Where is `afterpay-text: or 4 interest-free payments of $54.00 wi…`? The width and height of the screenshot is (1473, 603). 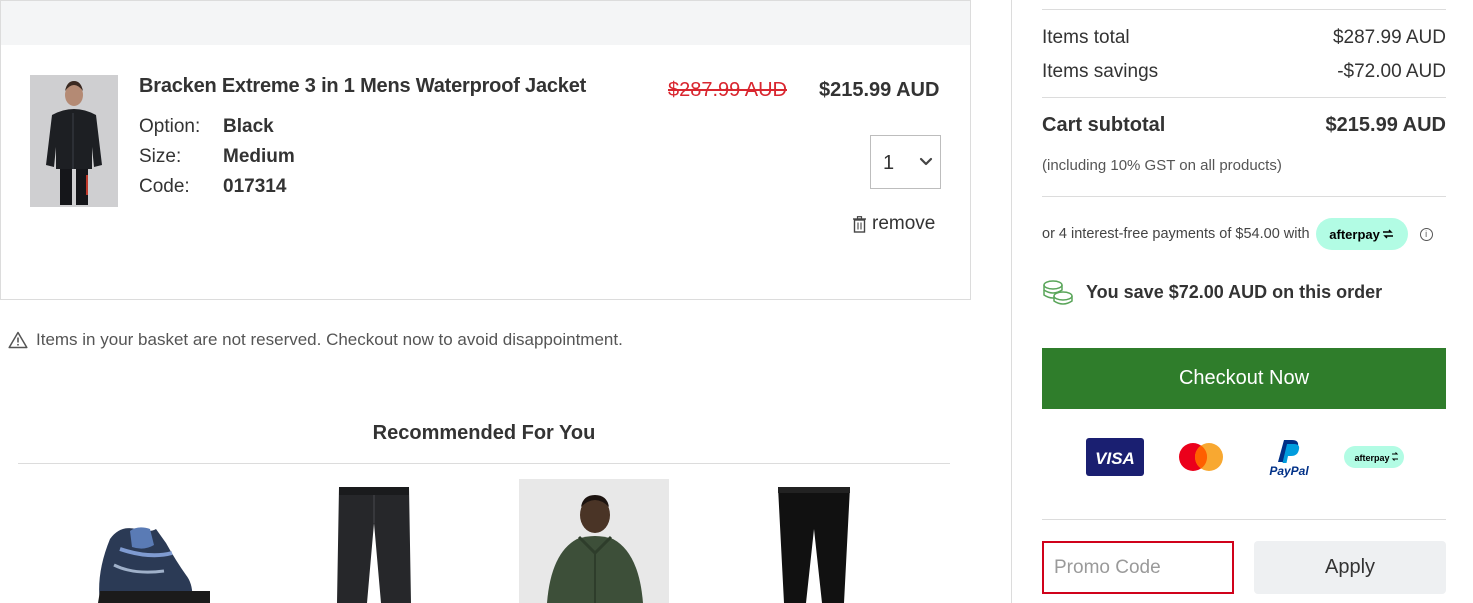 afterpay-text: or 4 interest-free payments of $54.00 wi… is located at coordinates (1176, 234).